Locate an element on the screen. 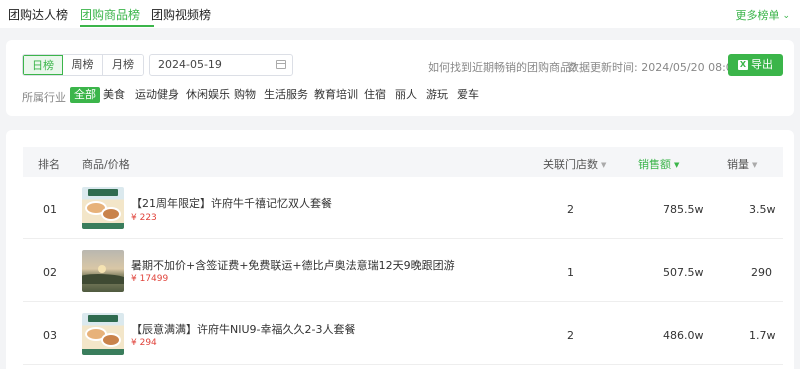 This screenshot has width=800, height=369. thumbnail-sun is located at coordinates (102, 269).